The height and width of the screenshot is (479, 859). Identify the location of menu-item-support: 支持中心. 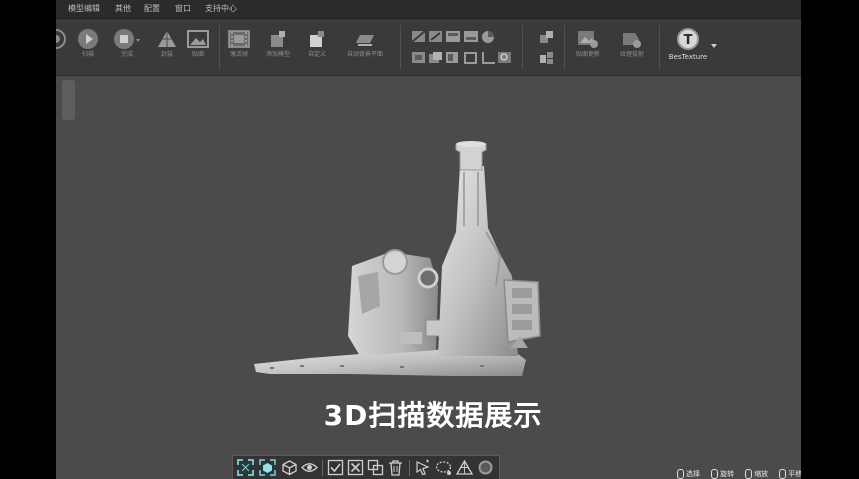
(221, 9).